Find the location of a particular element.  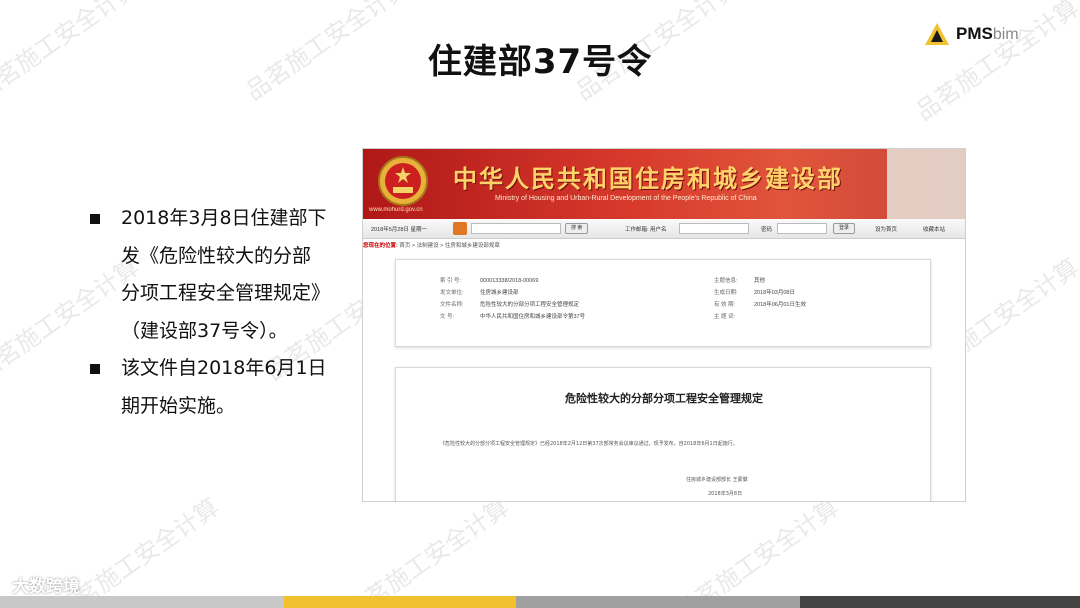

breadcrumb: 您现在的位置: 首页 > 法制建设 > 住房和城乡建设部规章 is located at coordinates (431, 245).